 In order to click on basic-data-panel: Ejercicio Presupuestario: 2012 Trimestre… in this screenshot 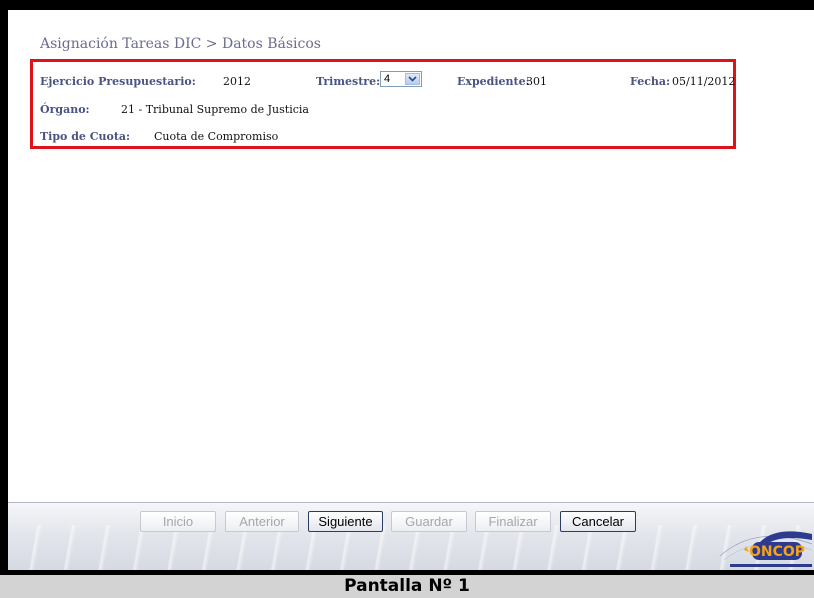, I will do `click(383, 104)`.